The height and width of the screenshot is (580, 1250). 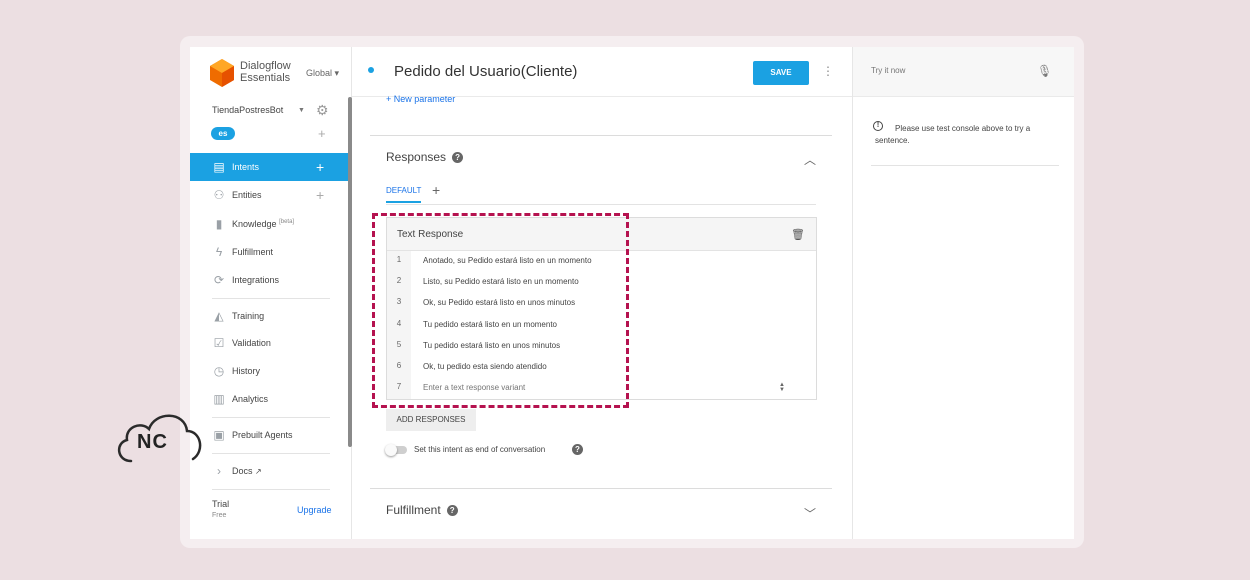 I want to click on console-divider, so click(x=965, y=165).